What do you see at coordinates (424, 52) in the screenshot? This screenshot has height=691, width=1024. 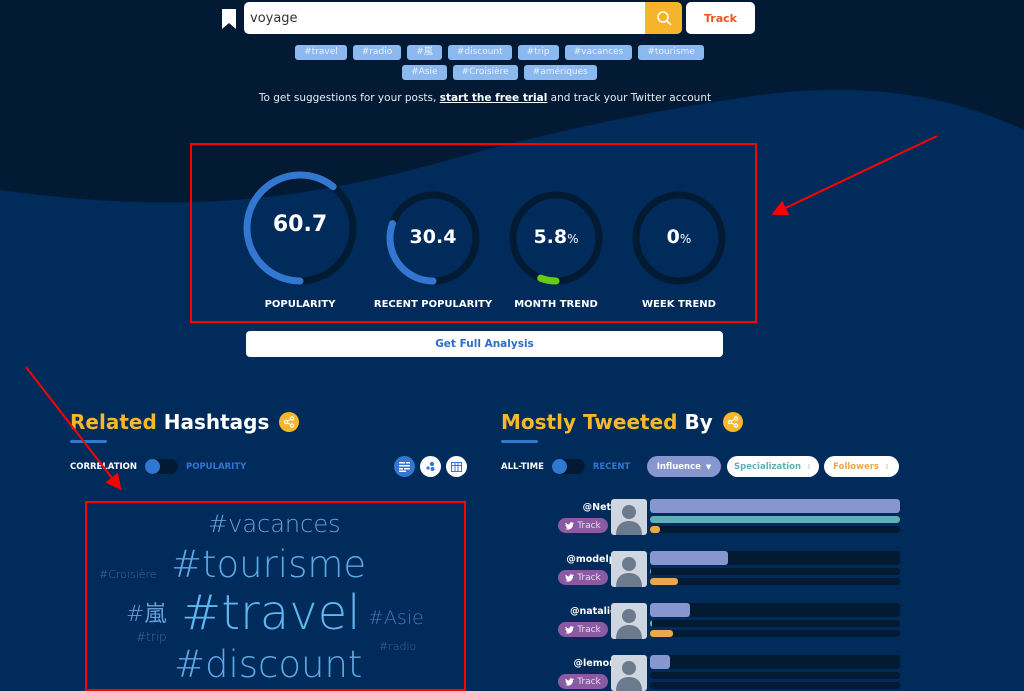 I see `tag-chip: #嵐` at bounding box center [424, 52].